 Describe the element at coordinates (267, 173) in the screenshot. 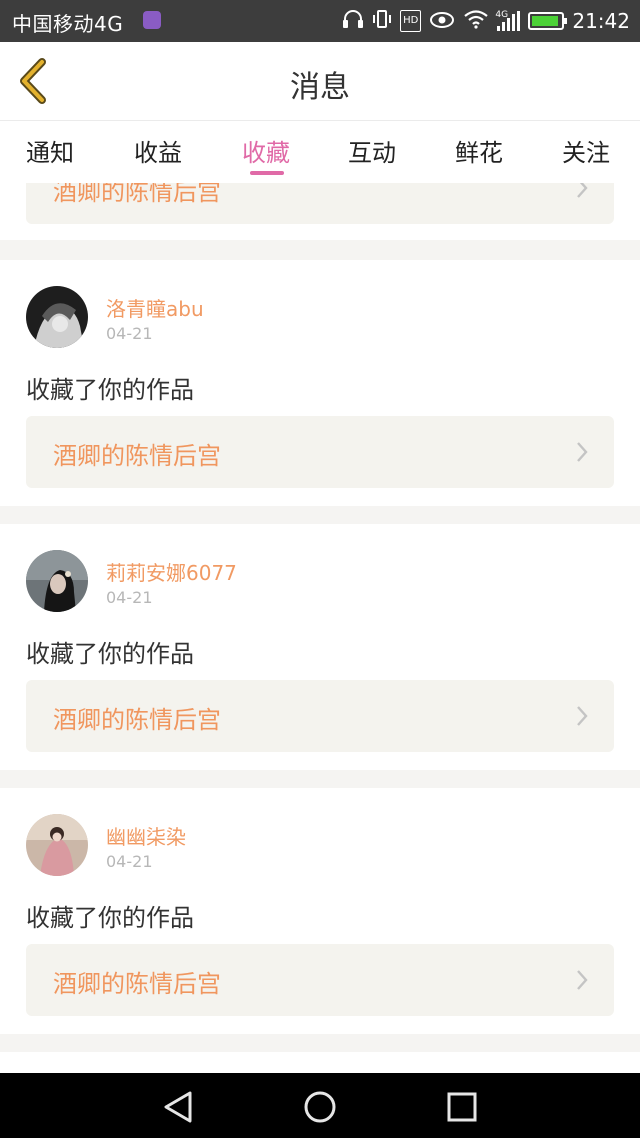

I see `active-tab-indicator` at that location.